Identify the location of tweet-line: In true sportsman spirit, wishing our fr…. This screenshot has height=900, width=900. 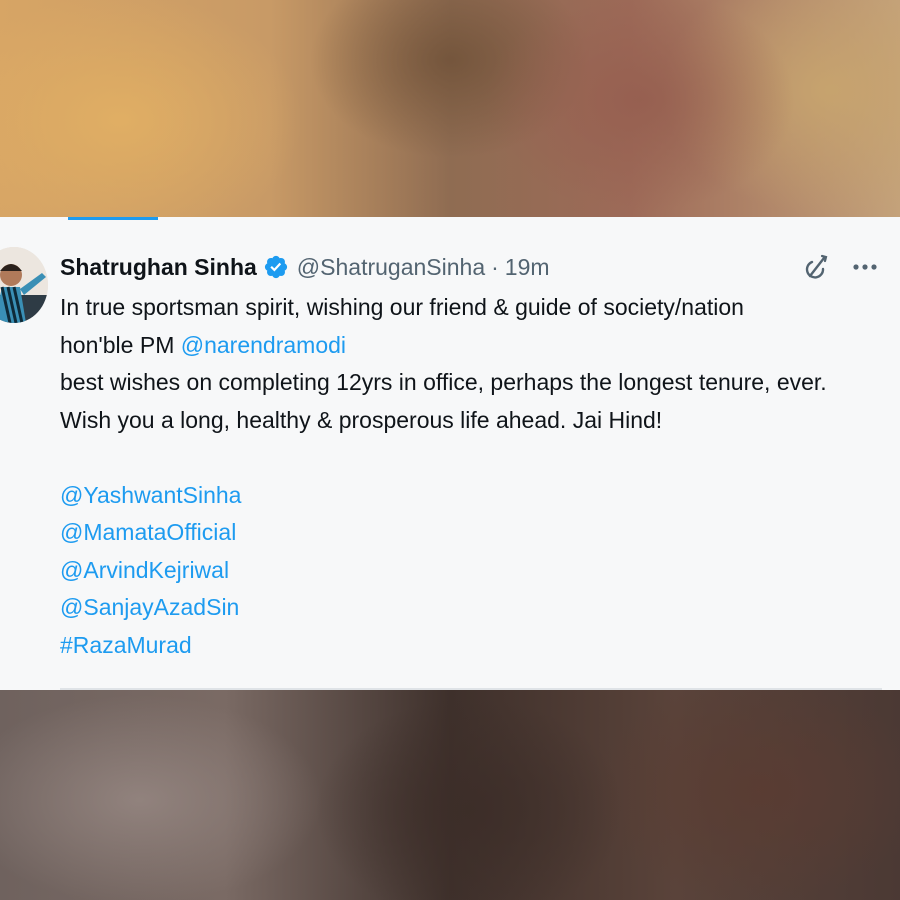
(402, 307).